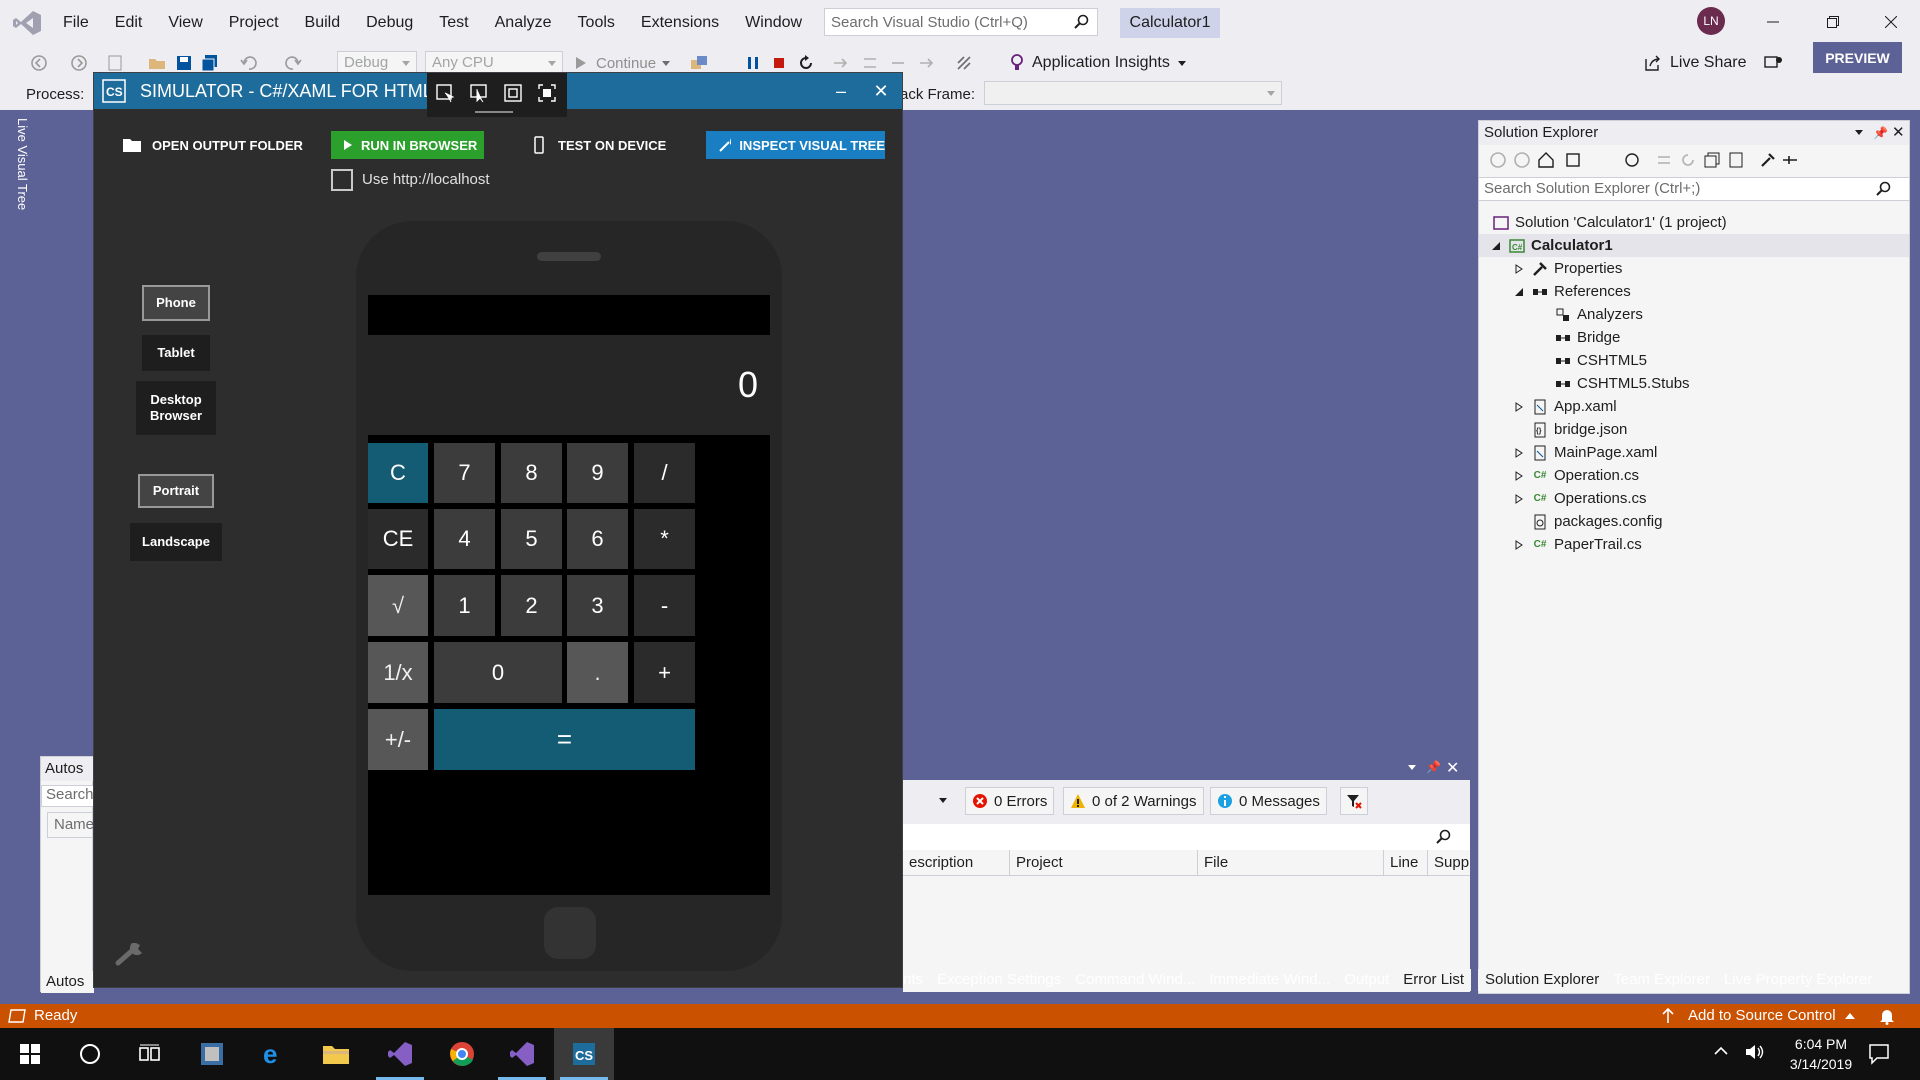  Describe the element at coordinates (1694, 360) in the screenshot. I see `tree-item-cshtml5: CSHTML5` at that location.